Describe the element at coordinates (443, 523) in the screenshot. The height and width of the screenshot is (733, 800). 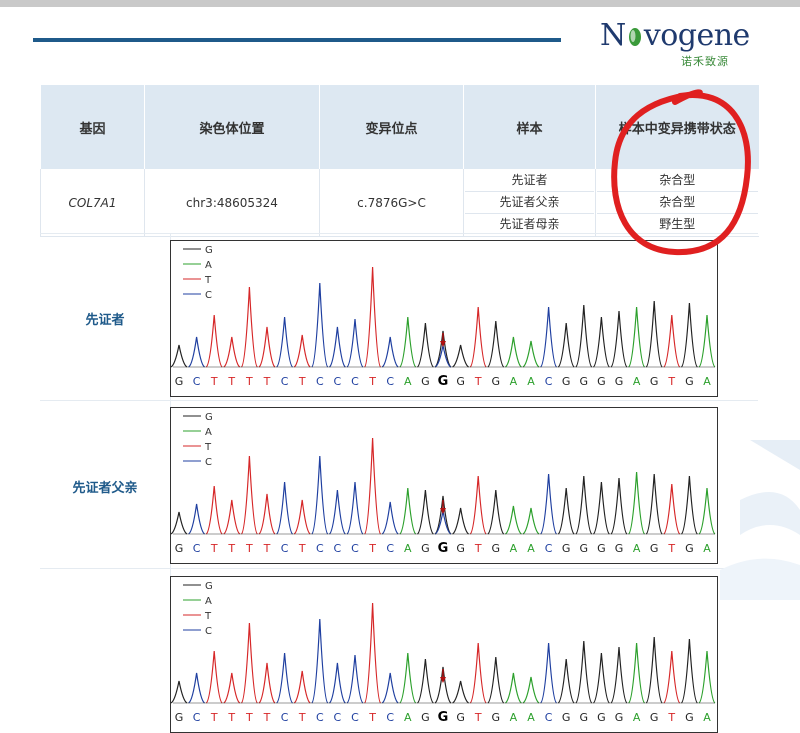
I see `secondary-peak` at that location.